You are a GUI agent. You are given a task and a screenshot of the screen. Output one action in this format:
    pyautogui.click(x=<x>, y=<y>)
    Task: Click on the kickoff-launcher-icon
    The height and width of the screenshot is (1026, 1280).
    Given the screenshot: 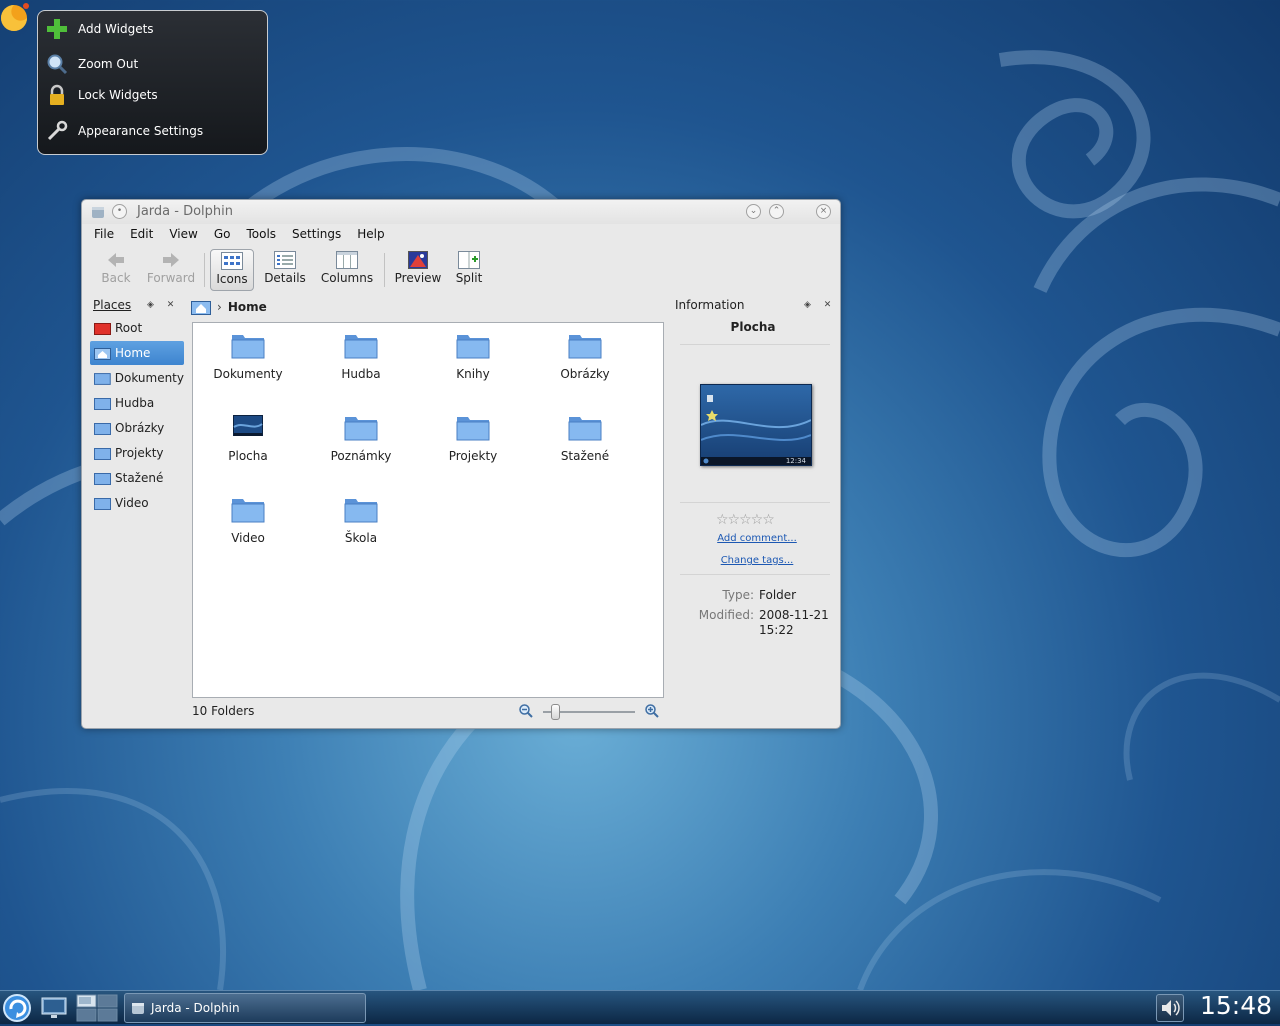 What is the action you would take?
    pyautogui.click(x=17, y=1008)
    